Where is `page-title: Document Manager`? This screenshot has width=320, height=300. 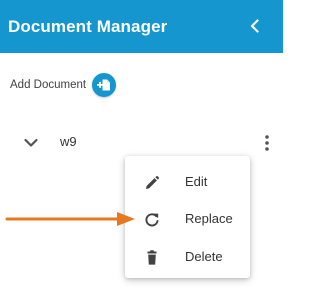 page-title: Document Manager is located at coordinates (88, 26).